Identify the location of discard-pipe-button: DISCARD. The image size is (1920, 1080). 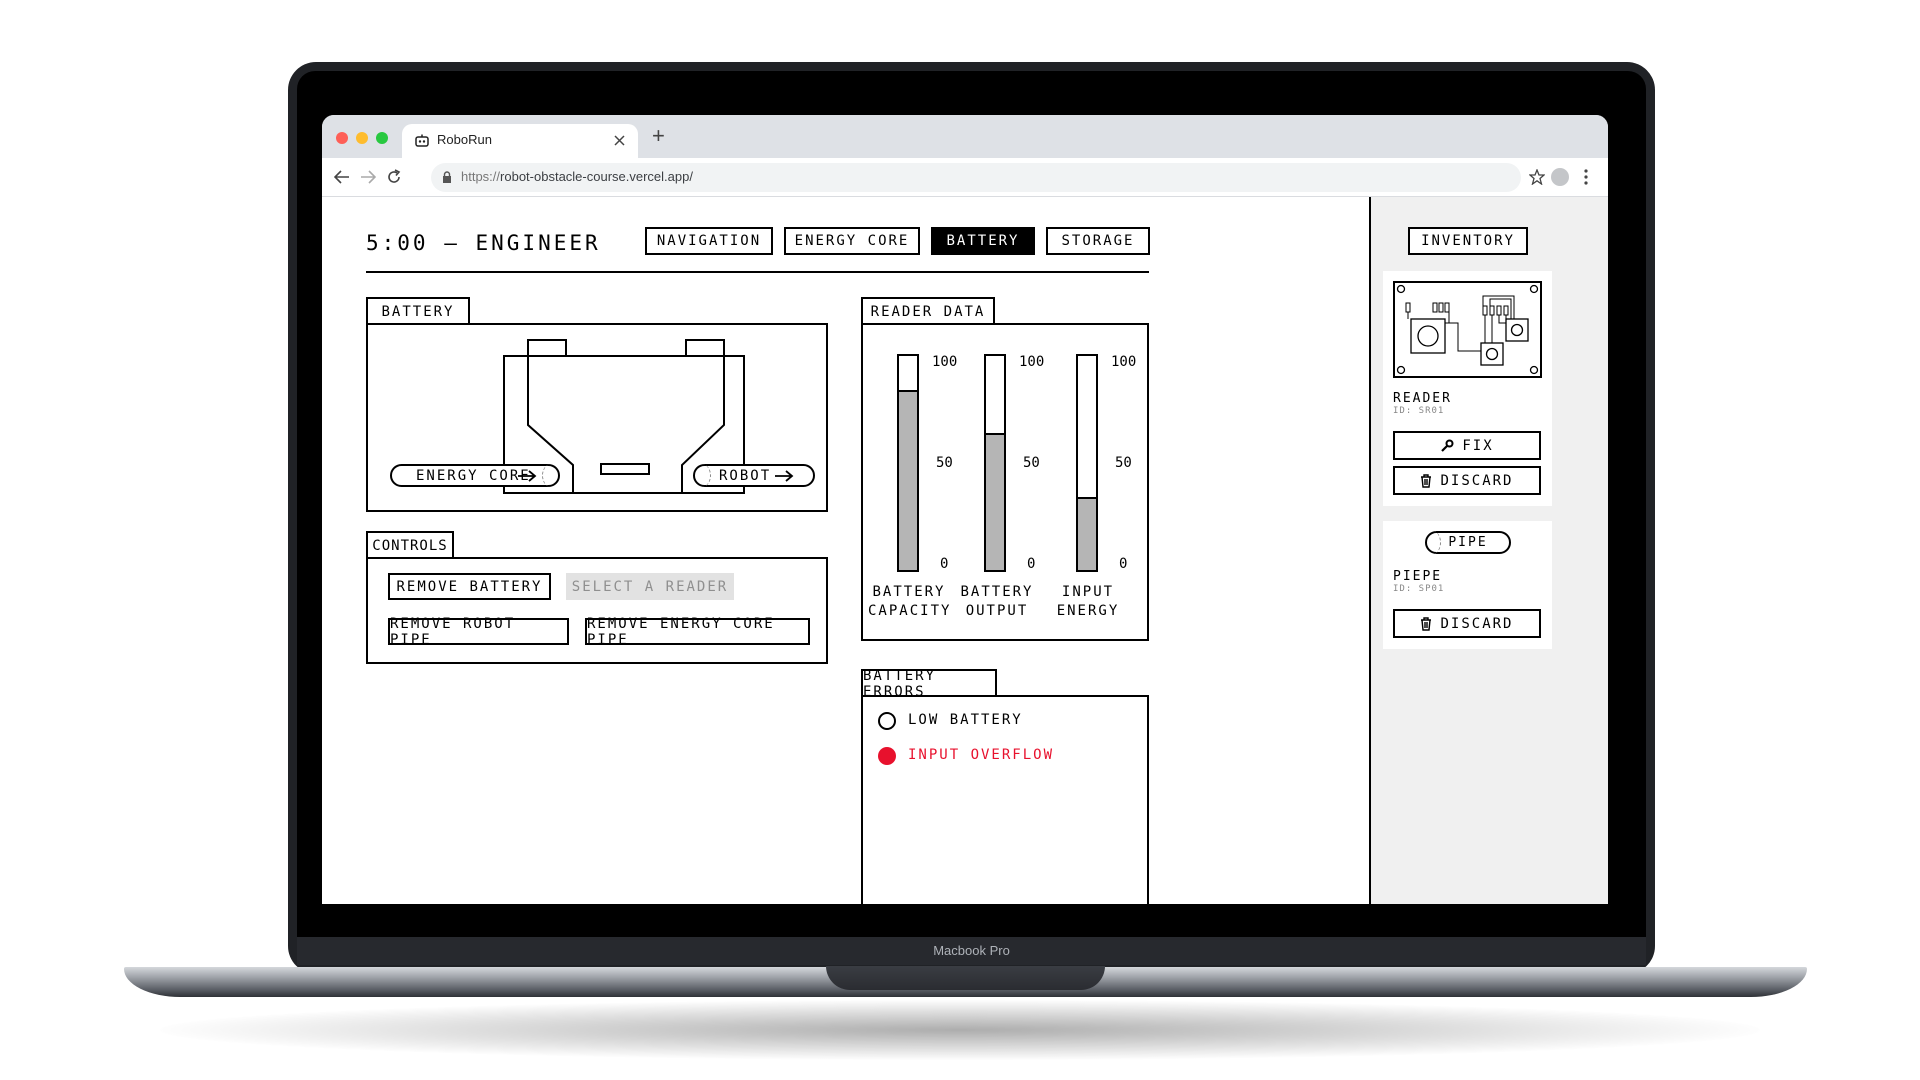
(1467, 623).